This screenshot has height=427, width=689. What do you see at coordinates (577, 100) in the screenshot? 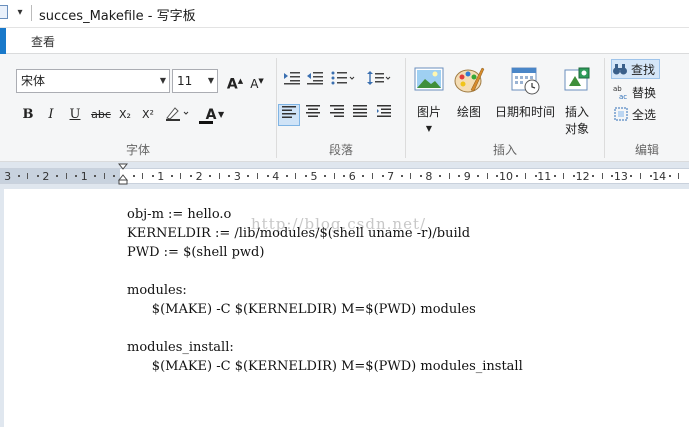
I see `insert-object-button: 插入 对象` at bounding box center [577, 100].